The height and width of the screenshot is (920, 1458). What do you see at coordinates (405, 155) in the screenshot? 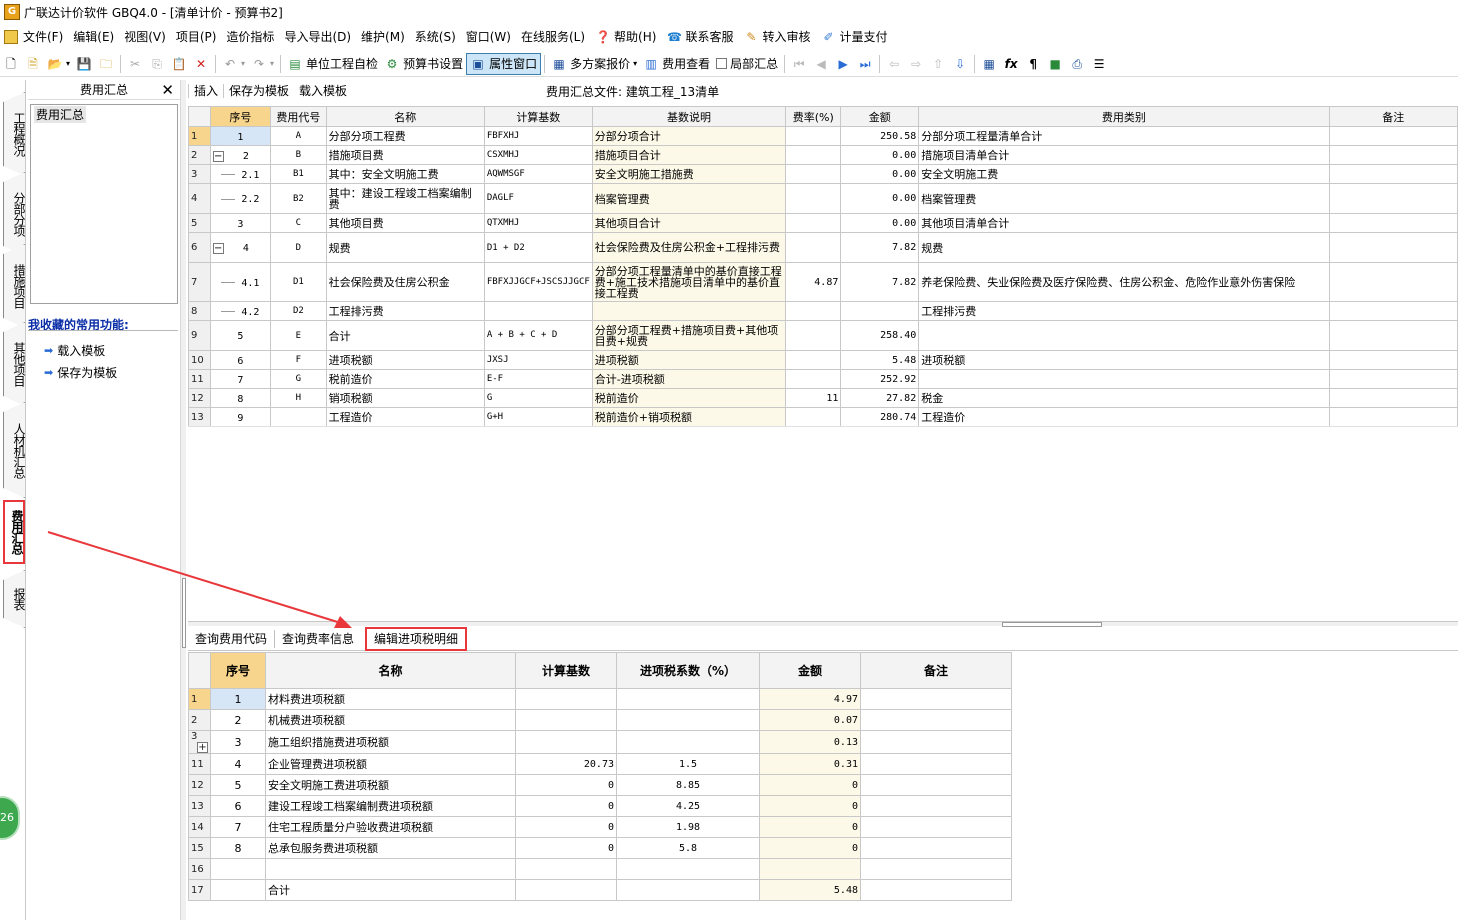
I see `cell-name: 措施项目费` at bounding box center [405, 155].